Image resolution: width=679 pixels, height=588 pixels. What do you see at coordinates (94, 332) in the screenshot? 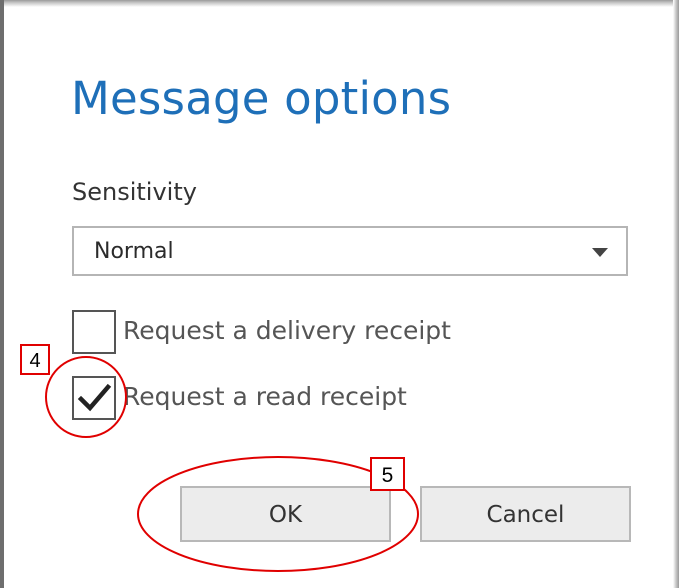
I see `delivery-receipt-checkbox` at bounding box center [94, 332].